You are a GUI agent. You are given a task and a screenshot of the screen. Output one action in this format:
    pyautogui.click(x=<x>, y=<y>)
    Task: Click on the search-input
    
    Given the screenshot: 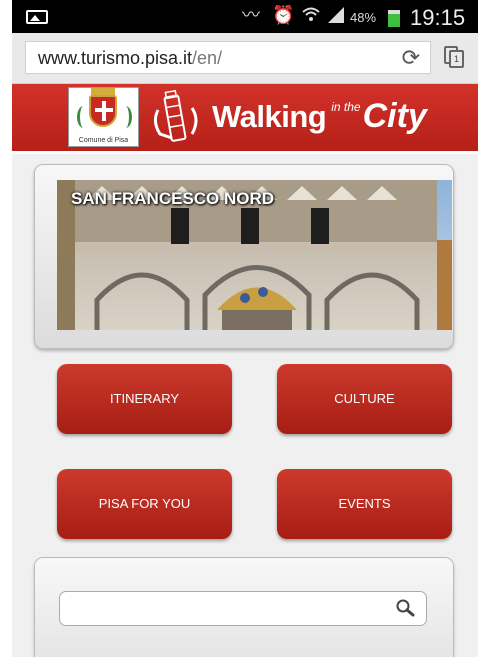 What is the action you would take?
    pyautogui.click(x=243, y=608)
    